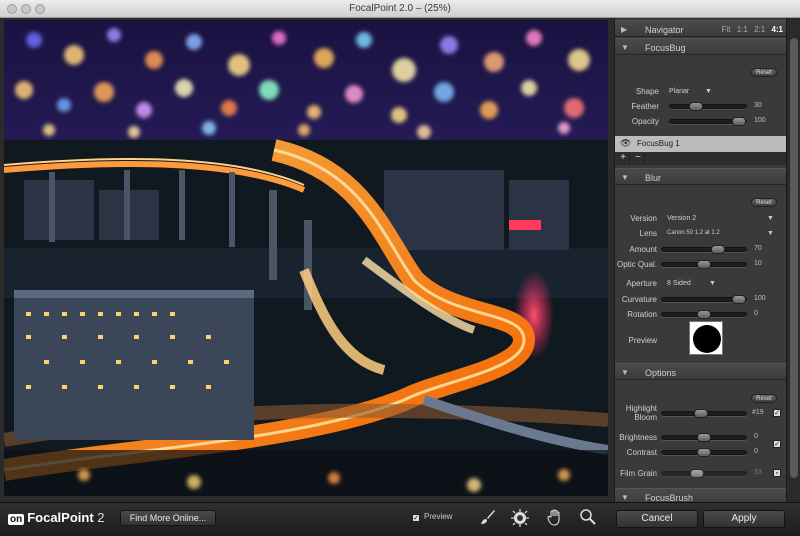 The height and width of the screenshot is (536, 800). Describe the element at coordinates (416, 518) in the screenshot. I see `preview-checkbox: ✓` at that location.